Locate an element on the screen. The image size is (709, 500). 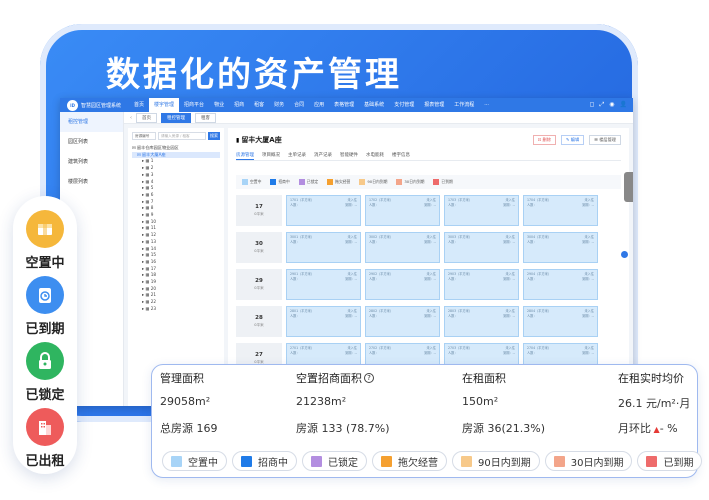
tree-floor-item: ▸ ▦ 12 is located at coordinates (176, 235).